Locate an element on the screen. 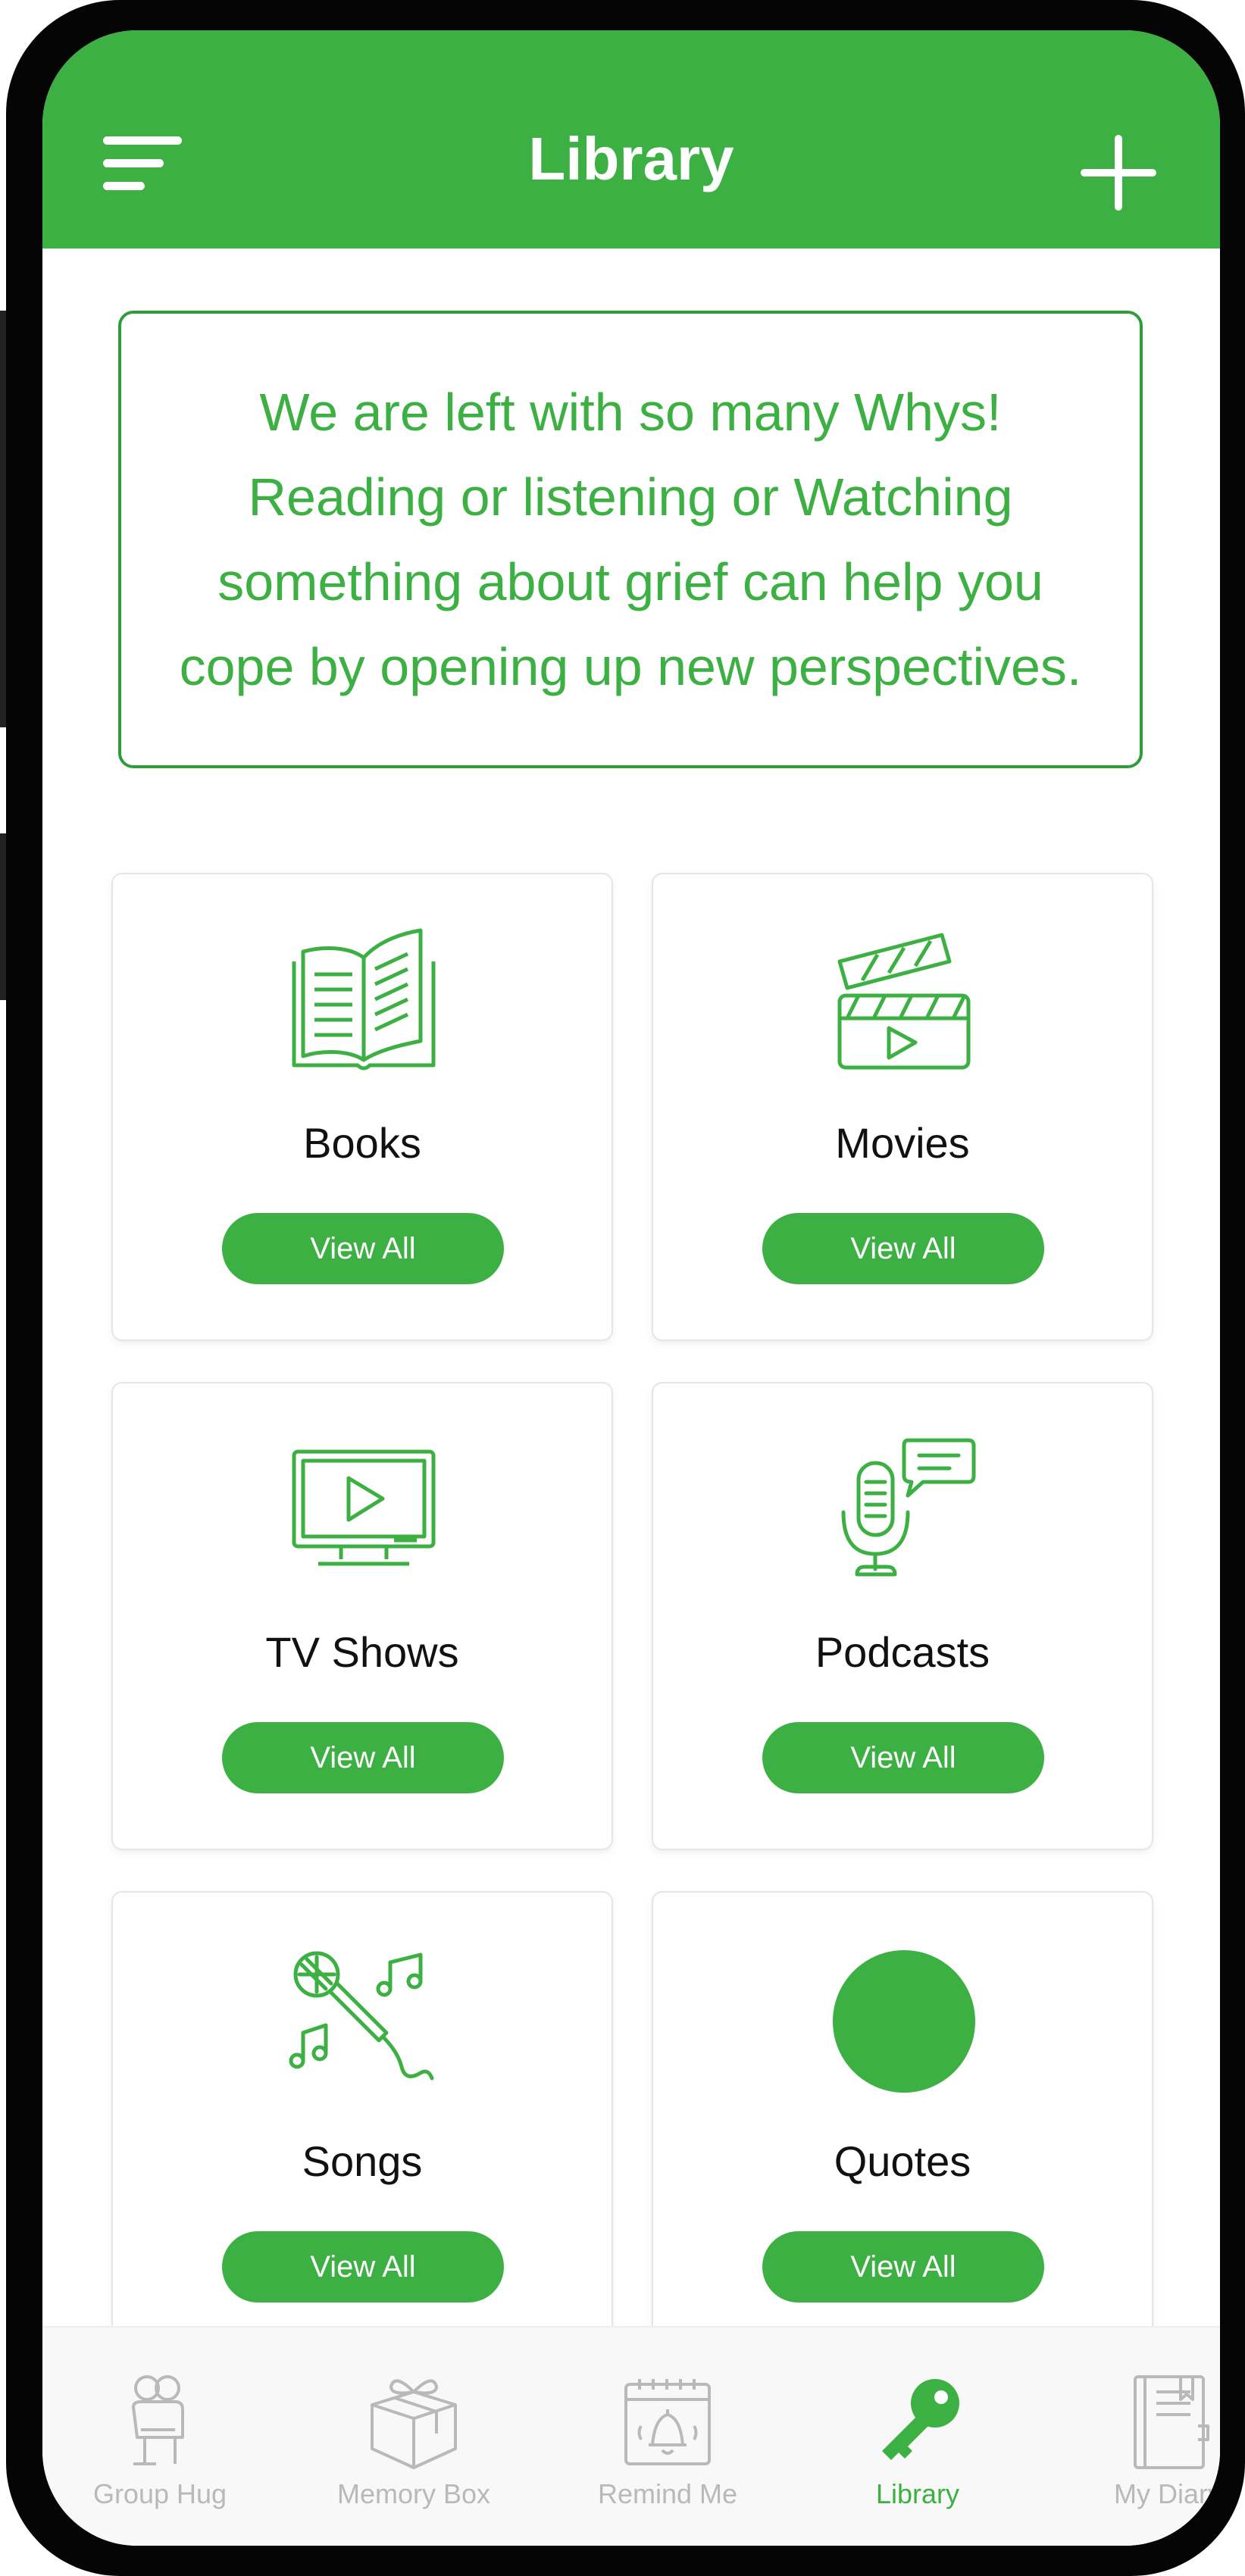  add-icon is located at coordinates (1118, 173).